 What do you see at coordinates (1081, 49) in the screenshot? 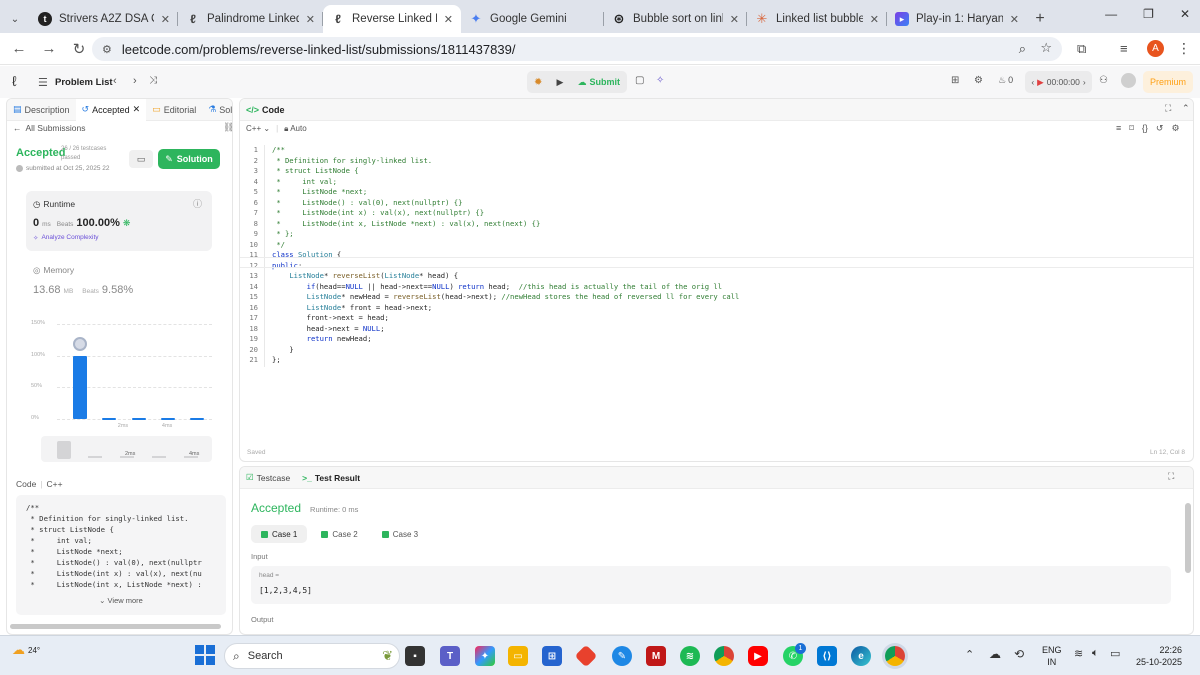
I see `extensions-icon: ⧉` at bounding box center [1081, 49].